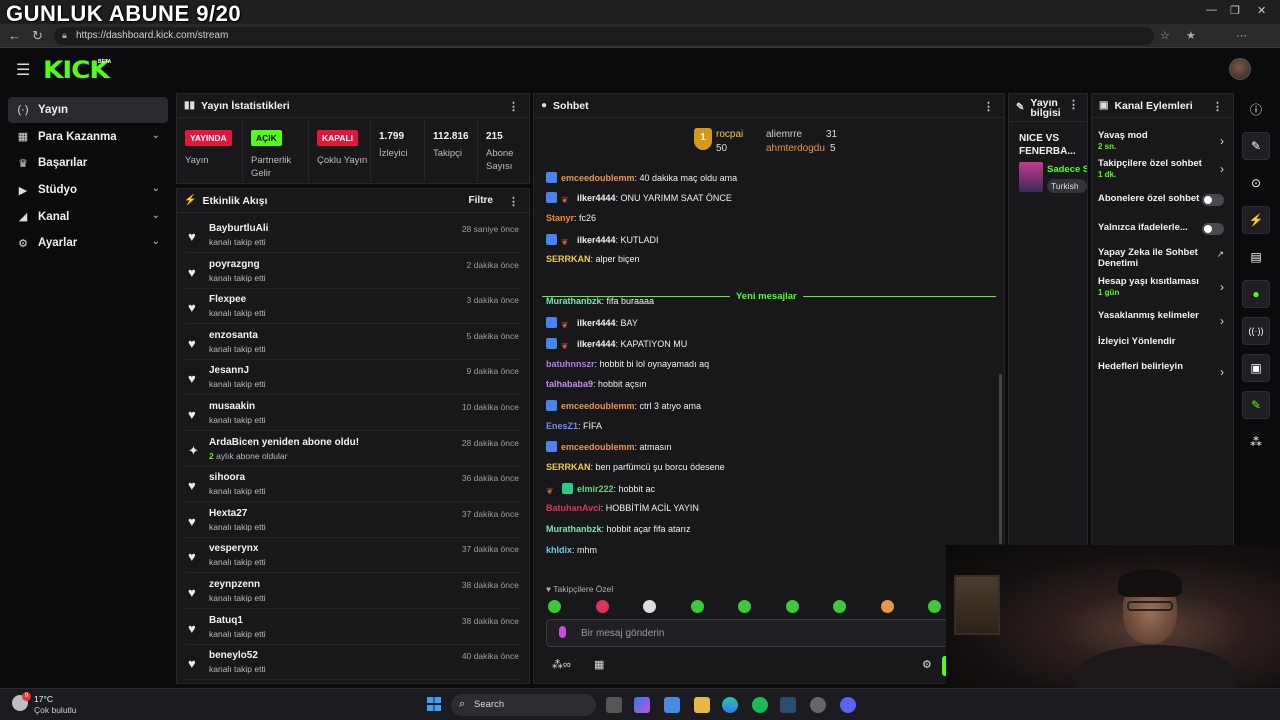 Image resolution: width=1280 pixels, height=720 pixels. Describe the element at coordinates (208, 138) in the screenshot. I see `status-badge: YAYINDA` at that location.